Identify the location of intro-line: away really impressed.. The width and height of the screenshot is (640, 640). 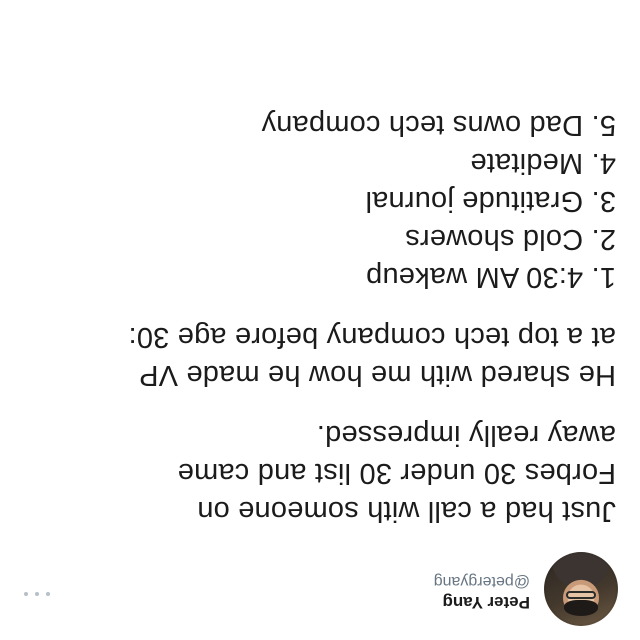
(466, 435).